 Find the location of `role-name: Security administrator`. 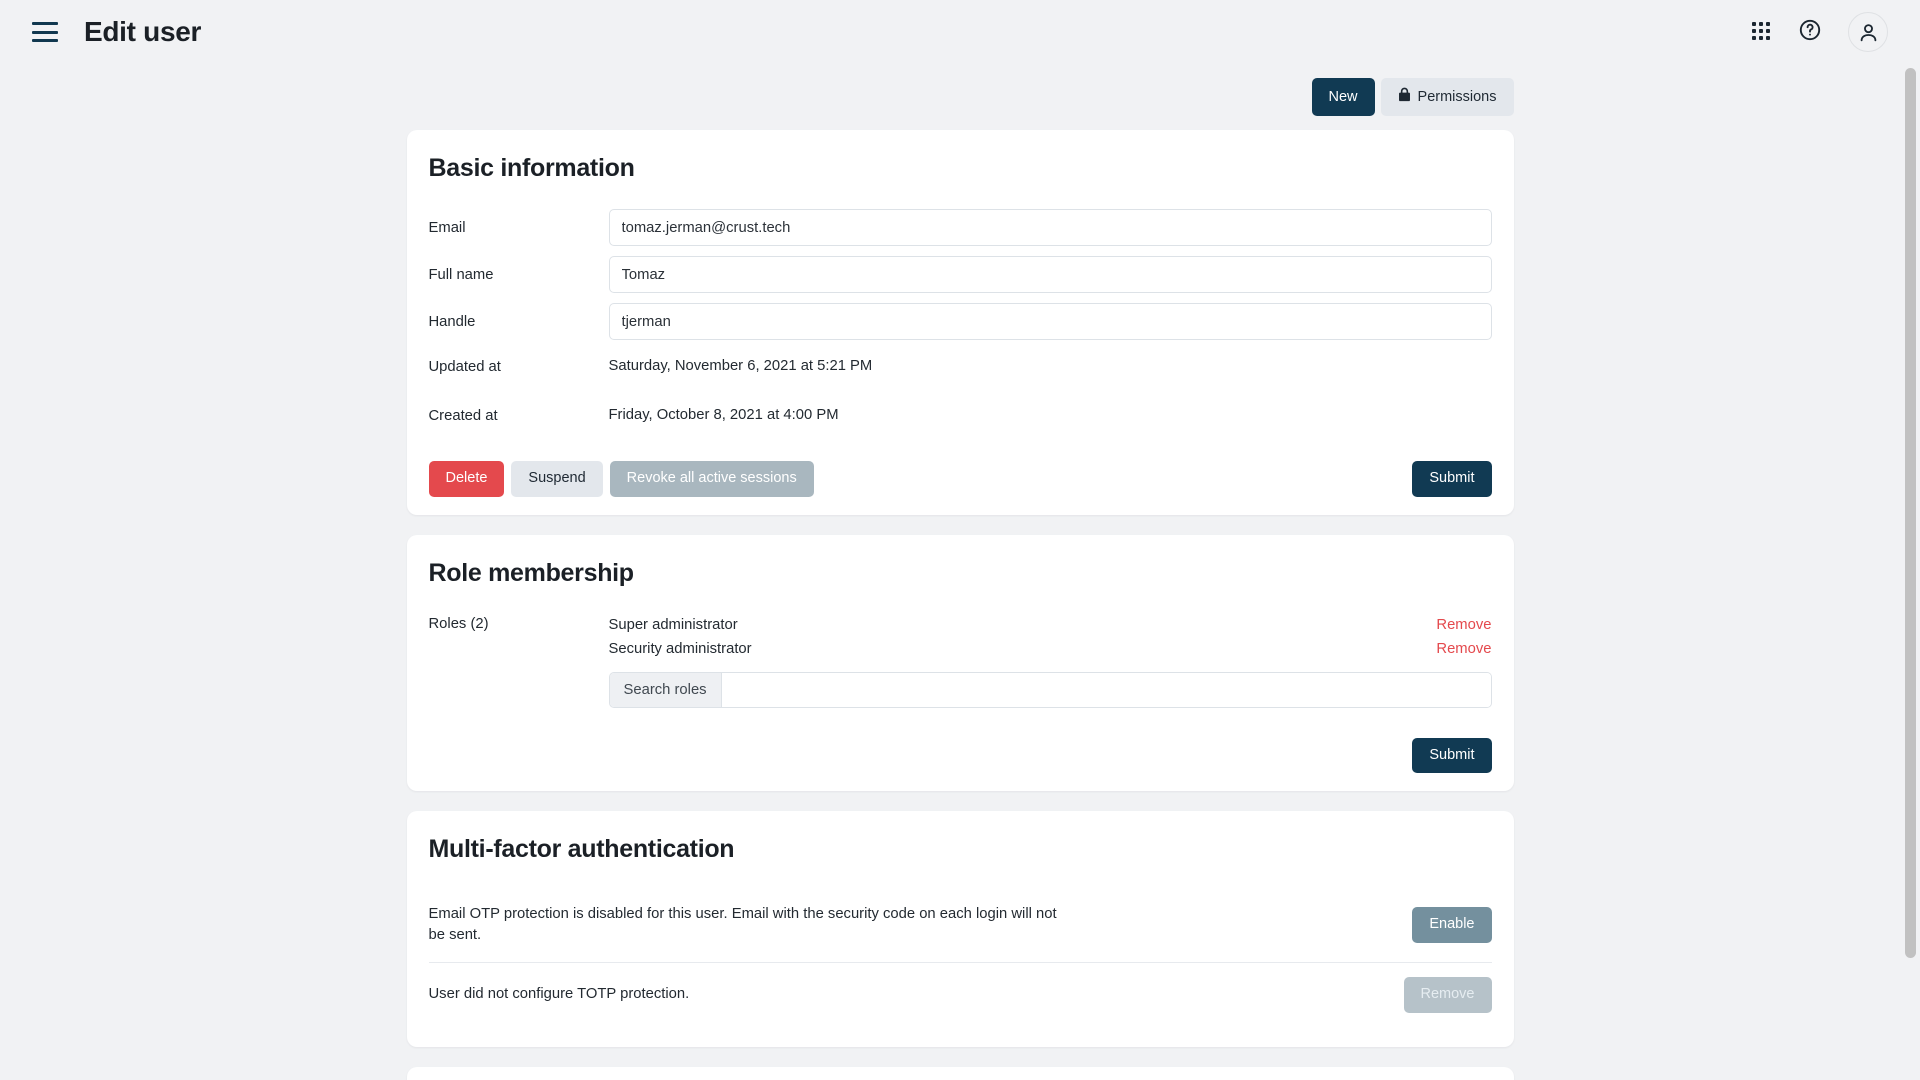

role-name: Security administrator is located at coordinates (680, 648).